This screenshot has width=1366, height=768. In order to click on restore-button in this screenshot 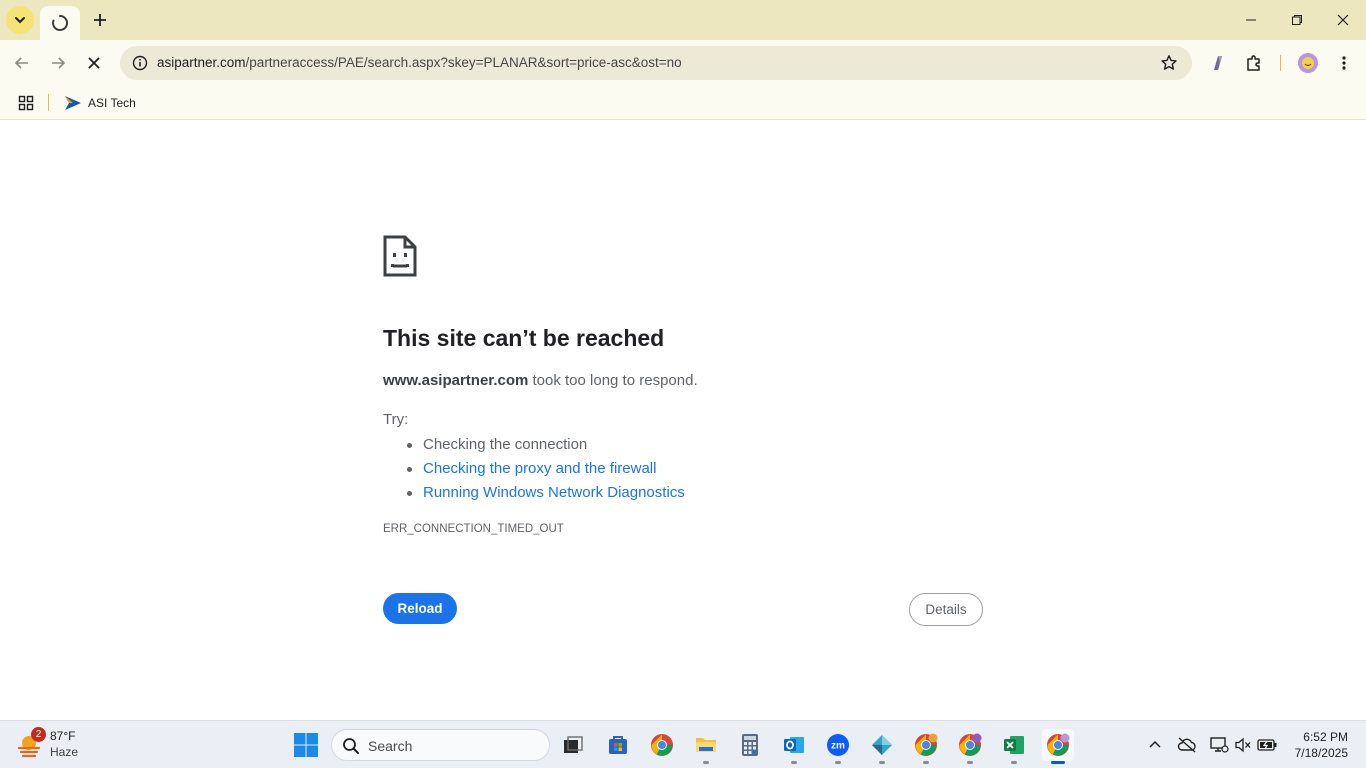, I will do `click(1297, 20)`.